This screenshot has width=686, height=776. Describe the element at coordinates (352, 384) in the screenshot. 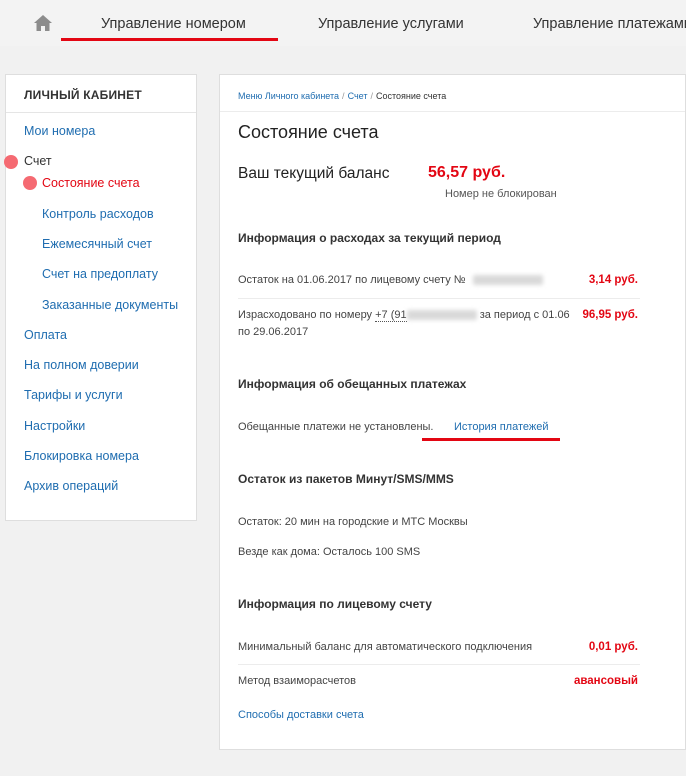

I see `promised-heading: Информация об обещанных платежах` at that location.